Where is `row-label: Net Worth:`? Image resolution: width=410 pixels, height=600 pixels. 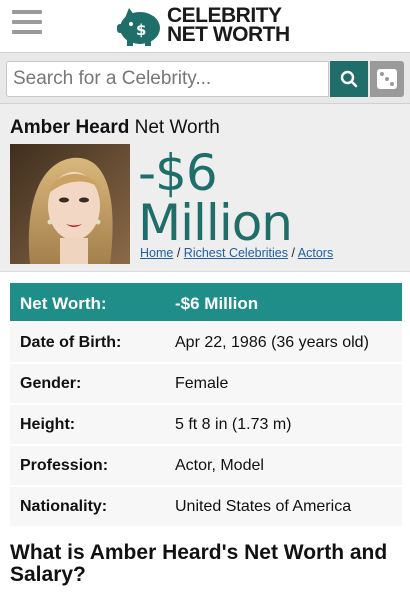 row-label: Net Worth: is located at coordinates (63, 303).